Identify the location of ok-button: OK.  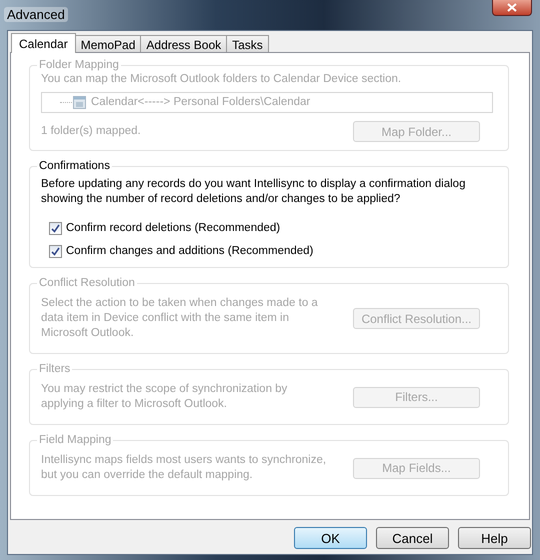
(330, 538).